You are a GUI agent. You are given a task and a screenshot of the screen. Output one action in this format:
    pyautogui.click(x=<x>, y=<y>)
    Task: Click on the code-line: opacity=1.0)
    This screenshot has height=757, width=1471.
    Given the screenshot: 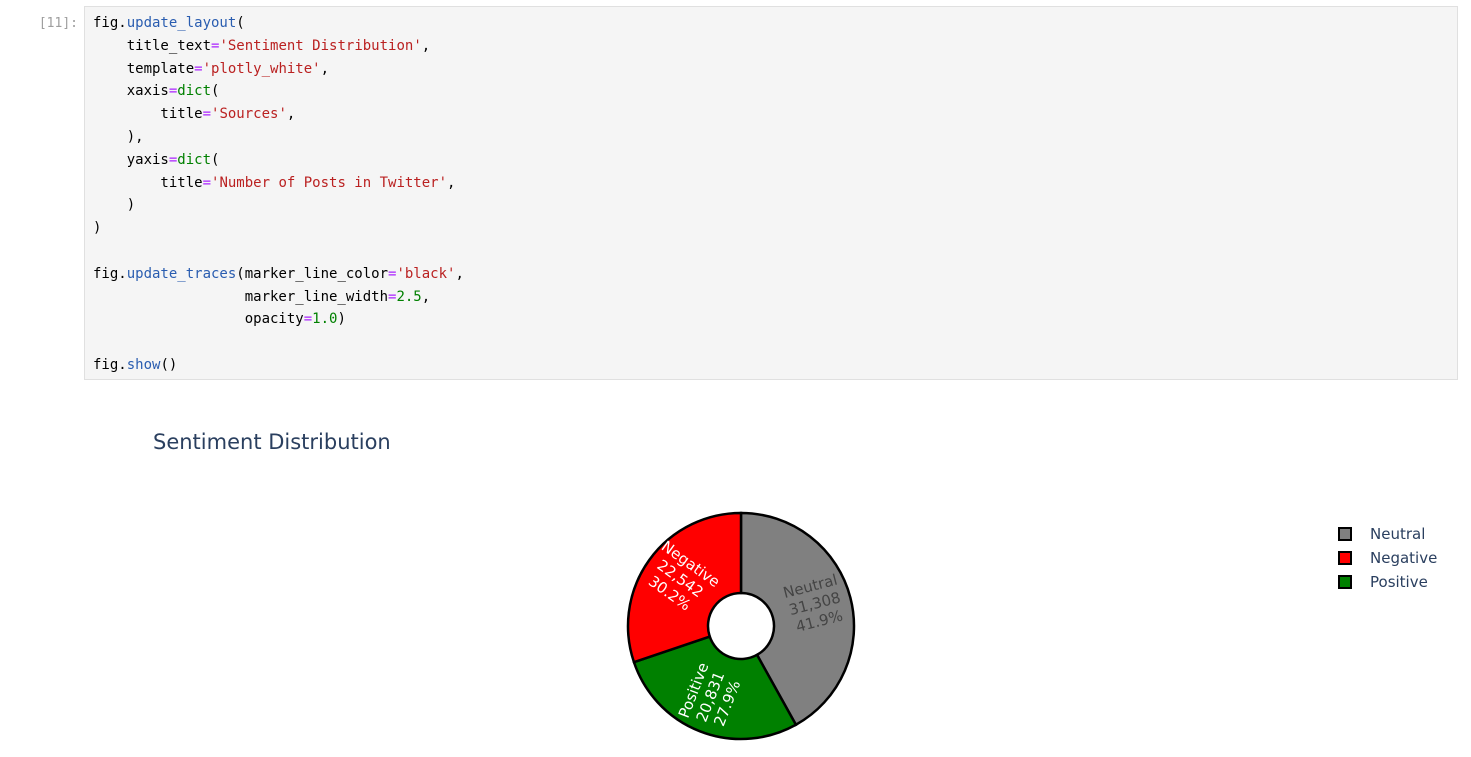 What is the action you would take?
    pyautogui.click(x=775, y=319)
    